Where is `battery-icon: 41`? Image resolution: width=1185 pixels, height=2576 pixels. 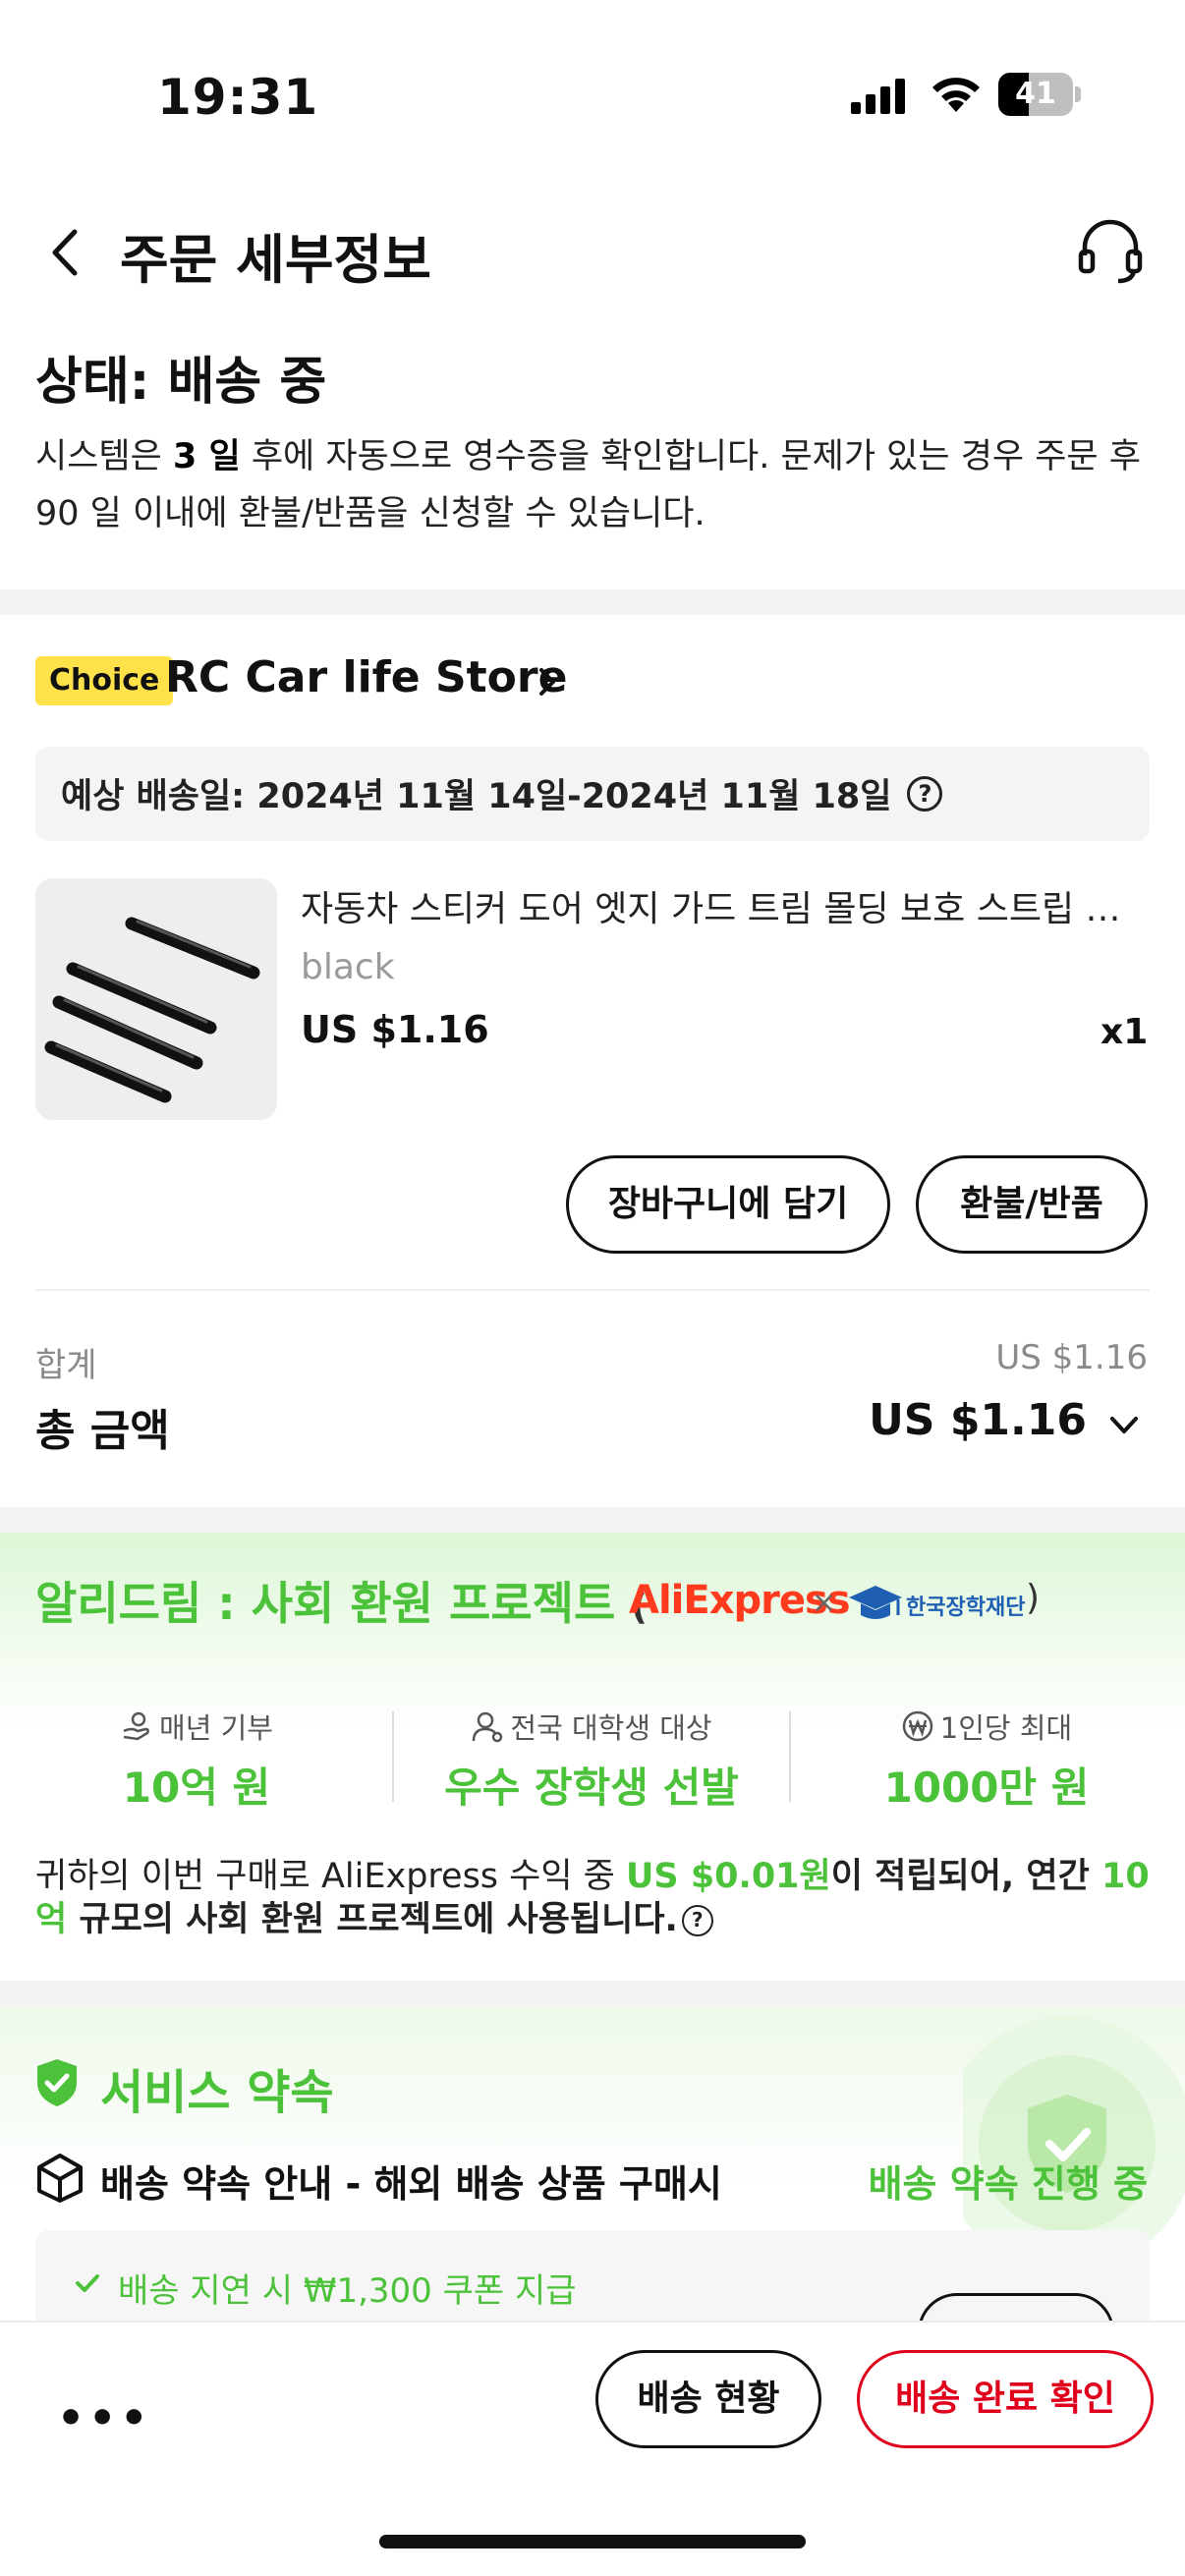
battery-icon: 41 is located at coordinates (1040, 94).